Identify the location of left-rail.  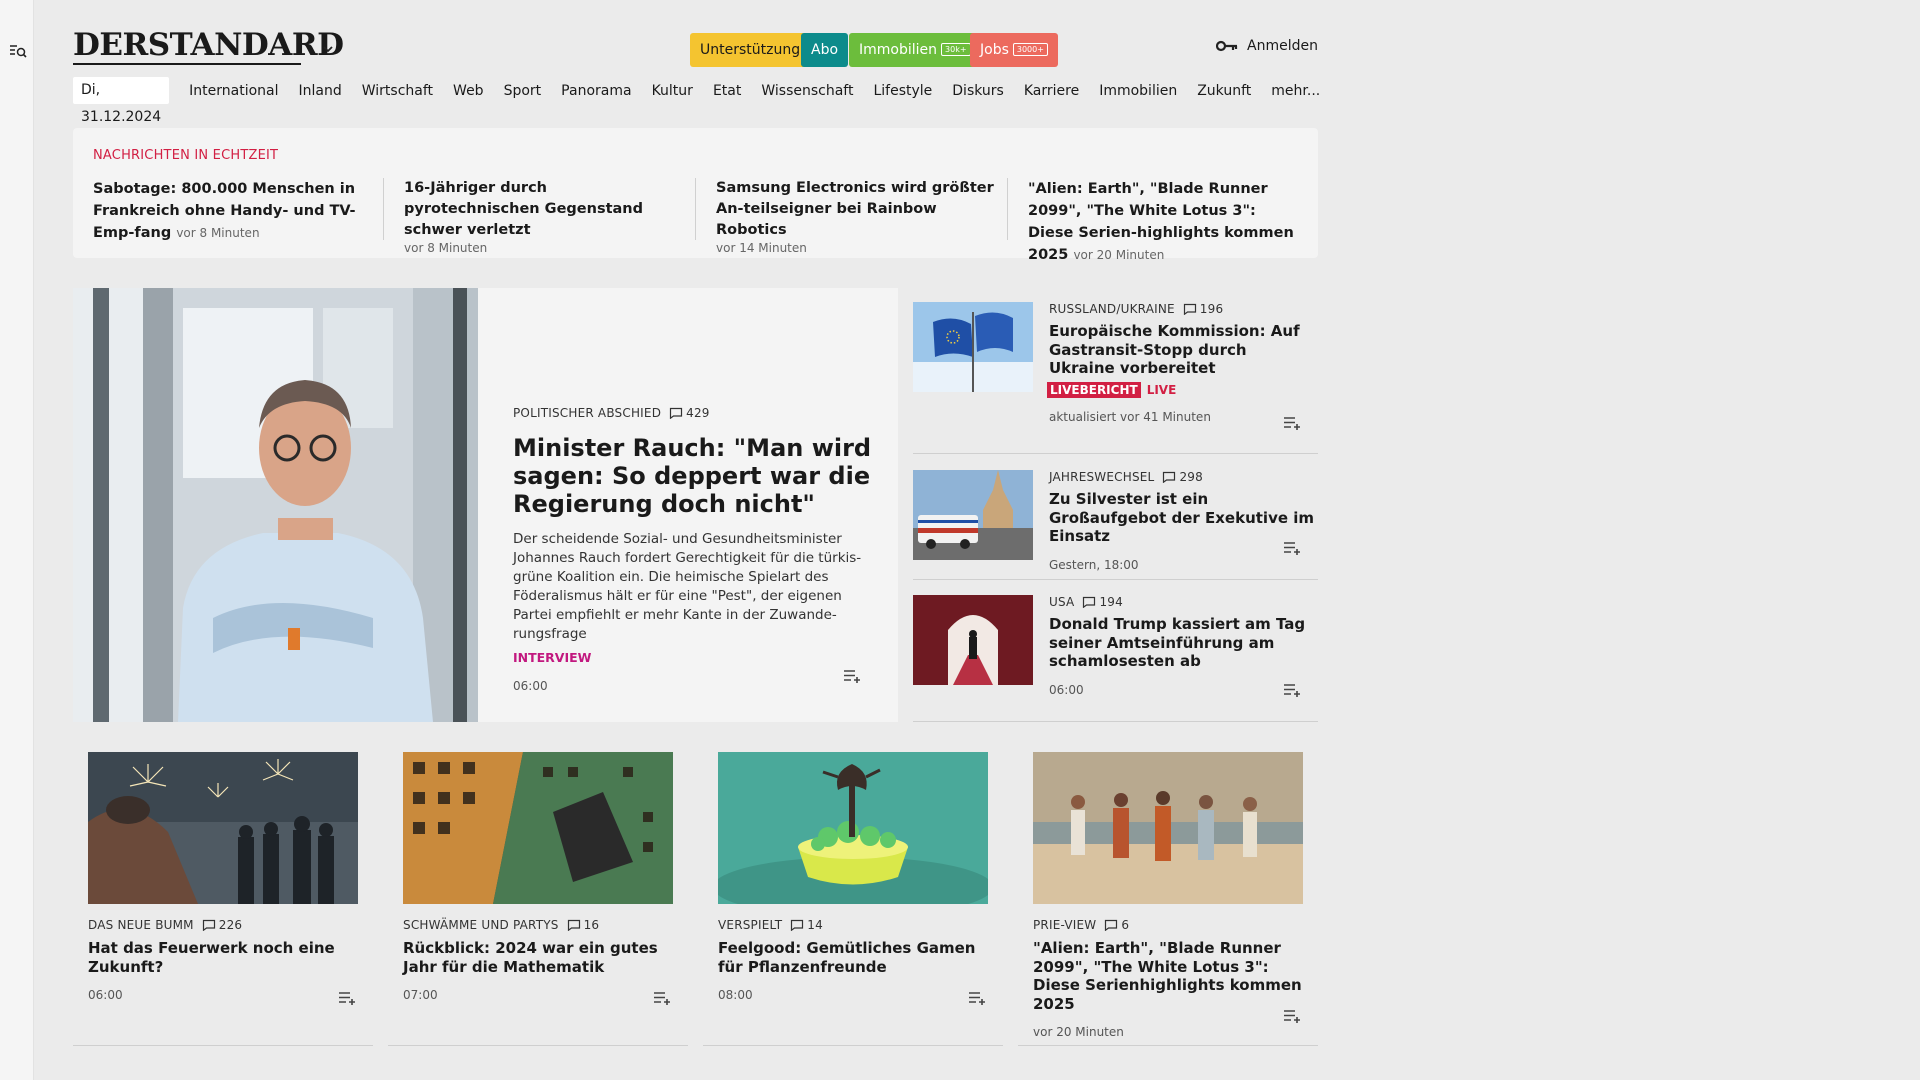
(17, 540).